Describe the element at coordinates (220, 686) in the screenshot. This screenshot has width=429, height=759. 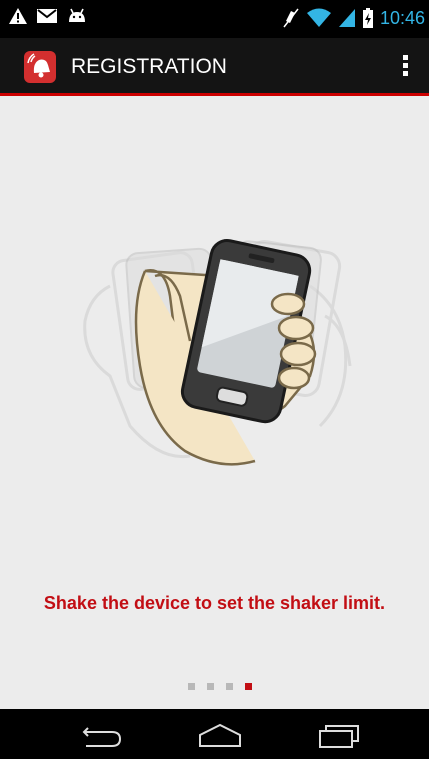
I see `page-indicator` at that location.